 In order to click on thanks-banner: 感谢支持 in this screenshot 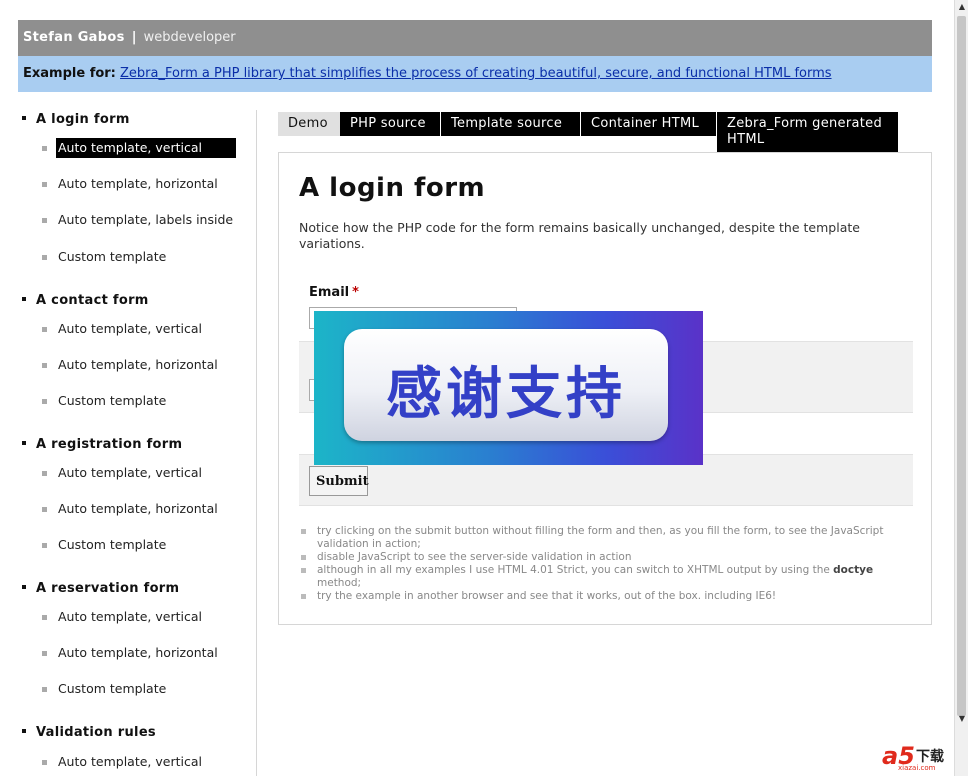, I will do `click(508, 388)`.